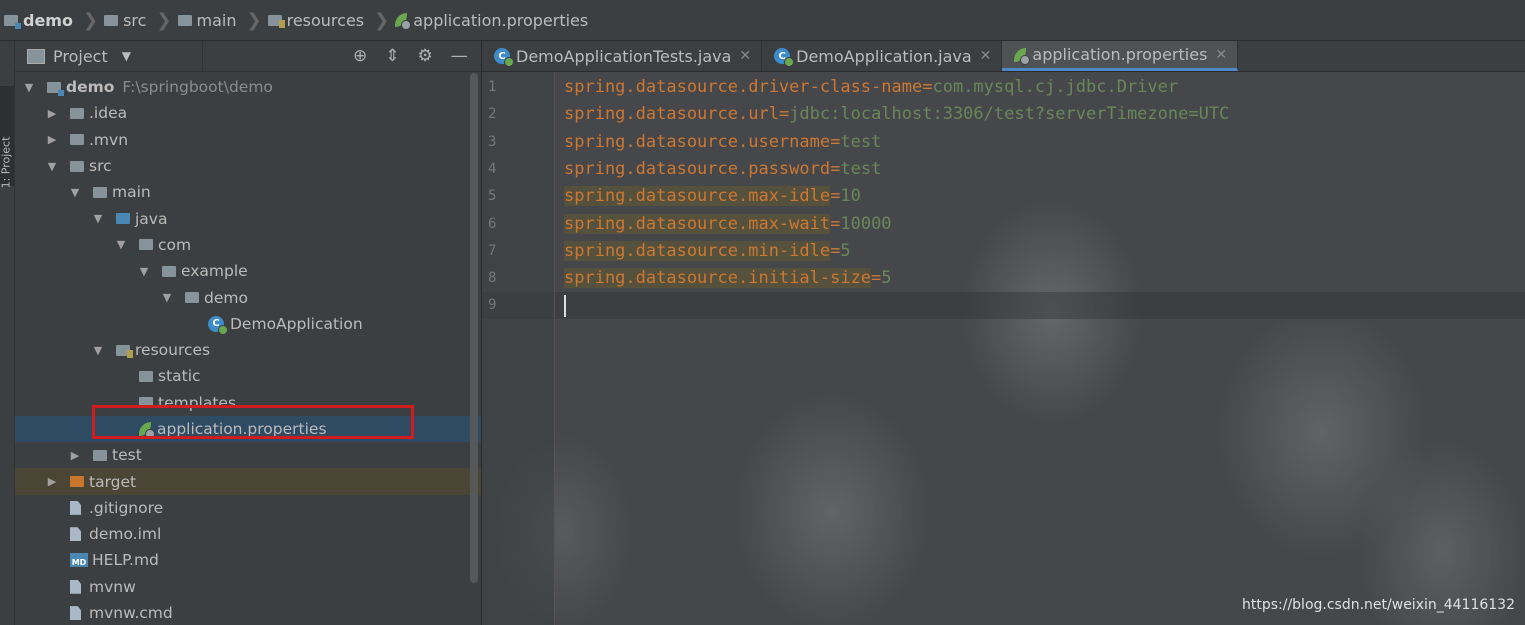  What do you see at coordinates (671, 114) in the screenshot?
I see `property-key: spring.datasource.url` at bounding box center [671, 114].